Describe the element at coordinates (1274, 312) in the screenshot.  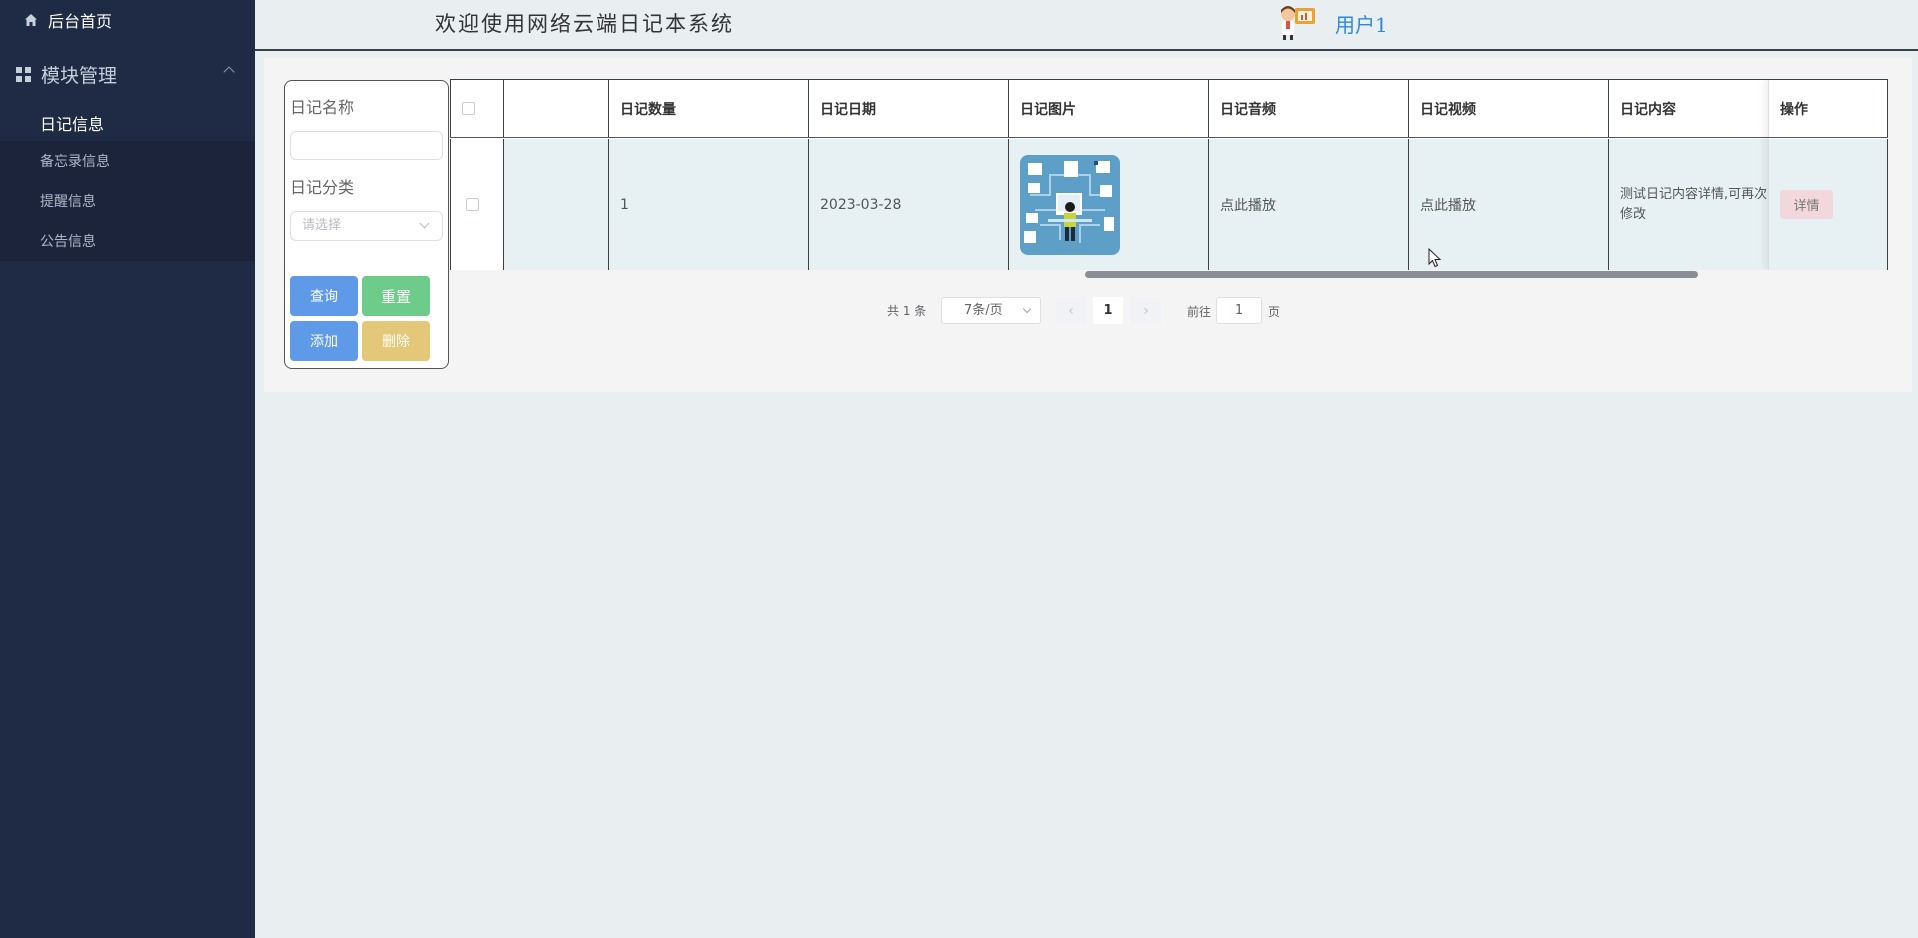
I see `page-suffix-label: 页` at that location.